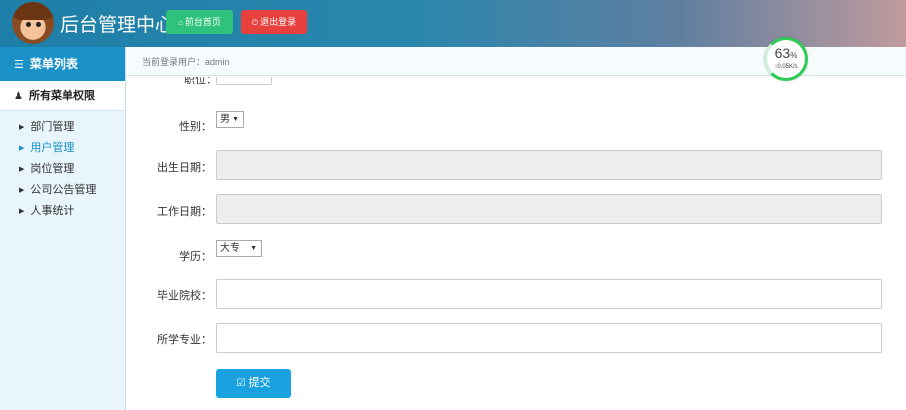  What do you see at coordinates (225, 119) in the screenshot?
I see `gender-select-value: 男` at bounding box center [225, 119].